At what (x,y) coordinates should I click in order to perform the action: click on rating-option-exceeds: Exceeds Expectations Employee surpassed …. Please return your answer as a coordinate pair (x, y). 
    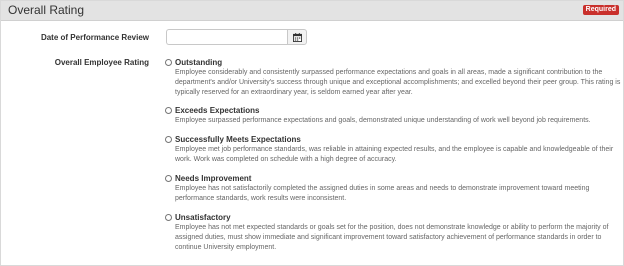
    Looking at the image, I should click on (392, 116).